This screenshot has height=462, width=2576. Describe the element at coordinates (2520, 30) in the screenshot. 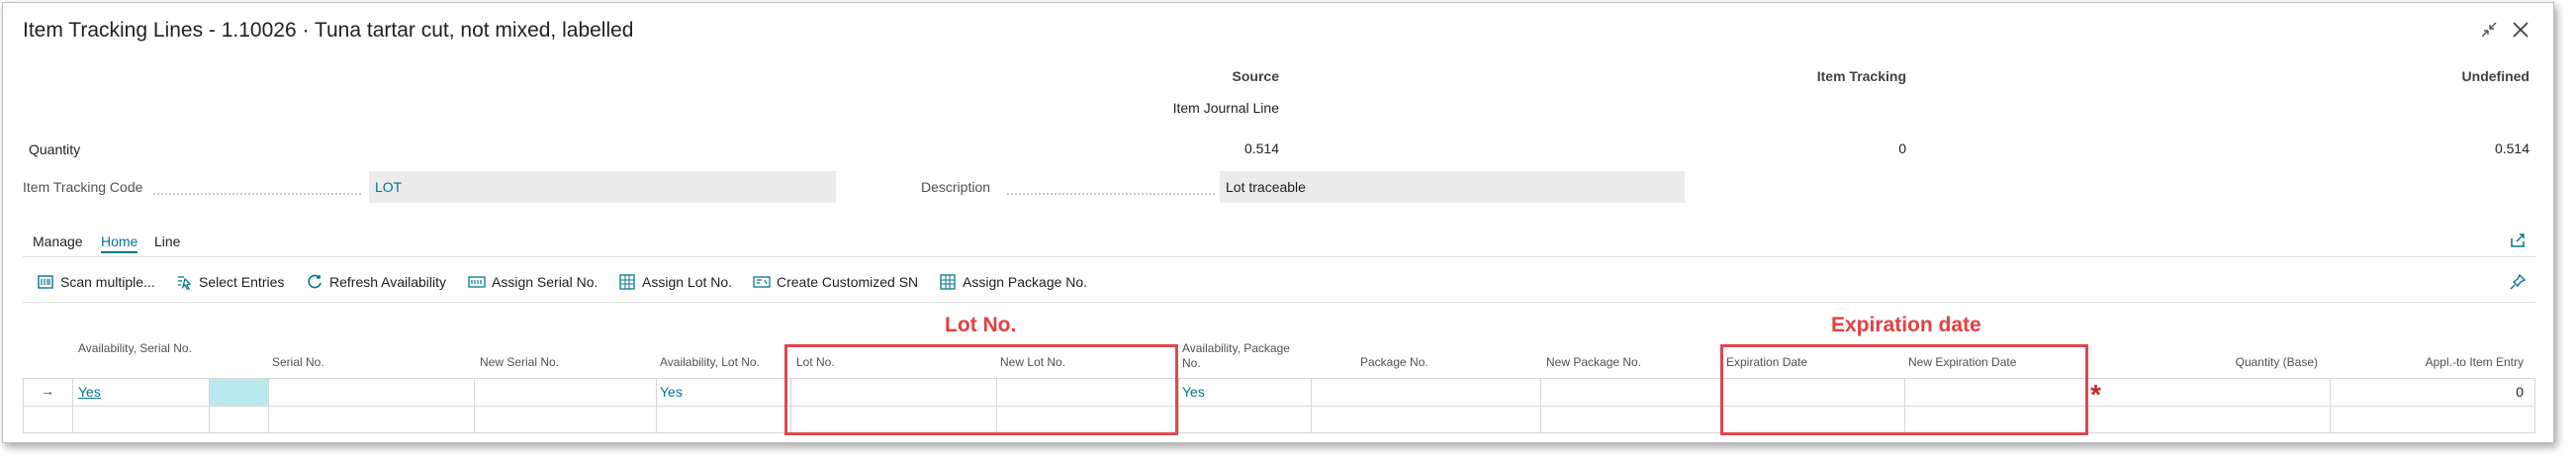

I see `close-icon` at that location.